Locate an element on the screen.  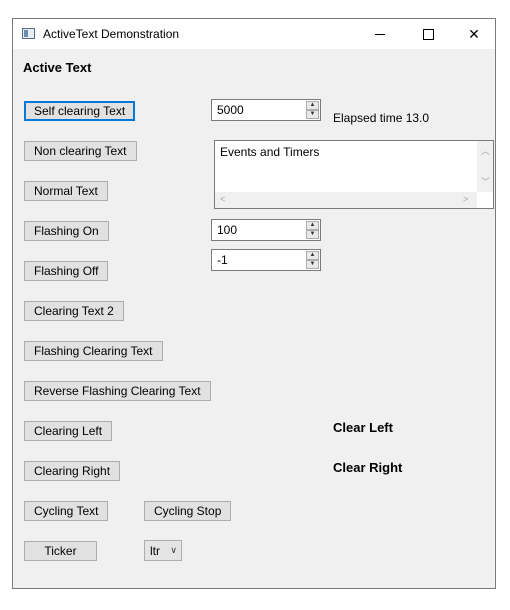
second-spinner: -1 ▲ ▼ is located at coordinates (266, 260).